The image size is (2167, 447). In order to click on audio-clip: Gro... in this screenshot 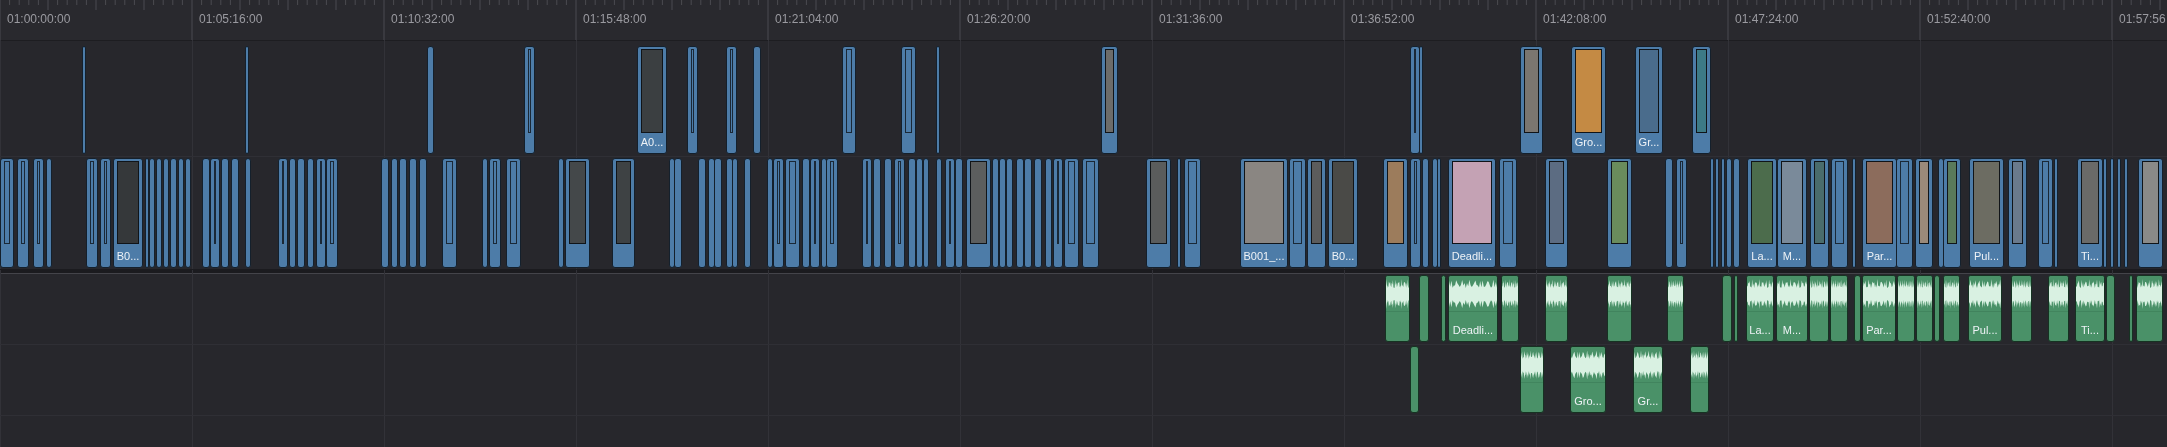, I will do `click(1588, 379)`.